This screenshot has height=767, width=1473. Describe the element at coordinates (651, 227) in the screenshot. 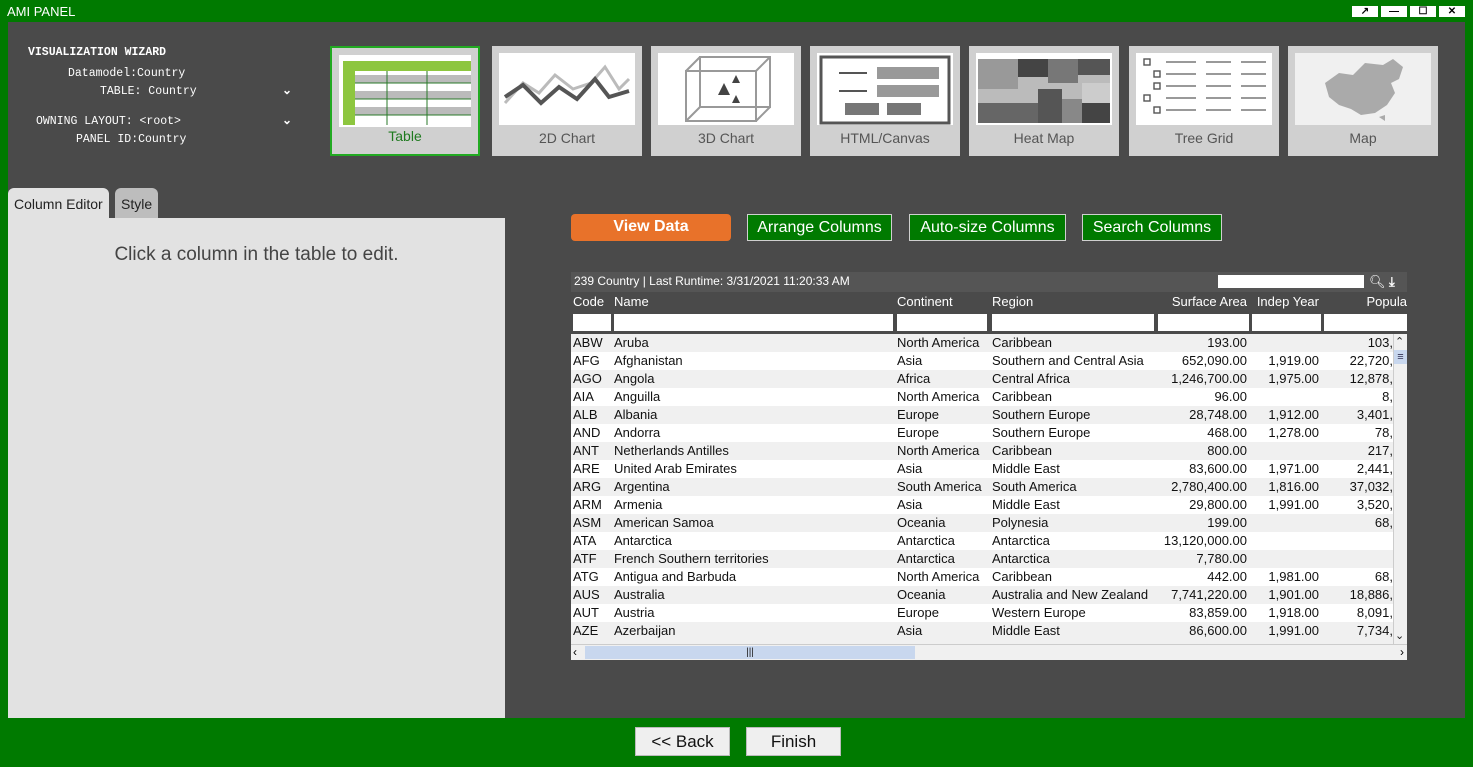

I see `view-data-button: View Data` at that location.